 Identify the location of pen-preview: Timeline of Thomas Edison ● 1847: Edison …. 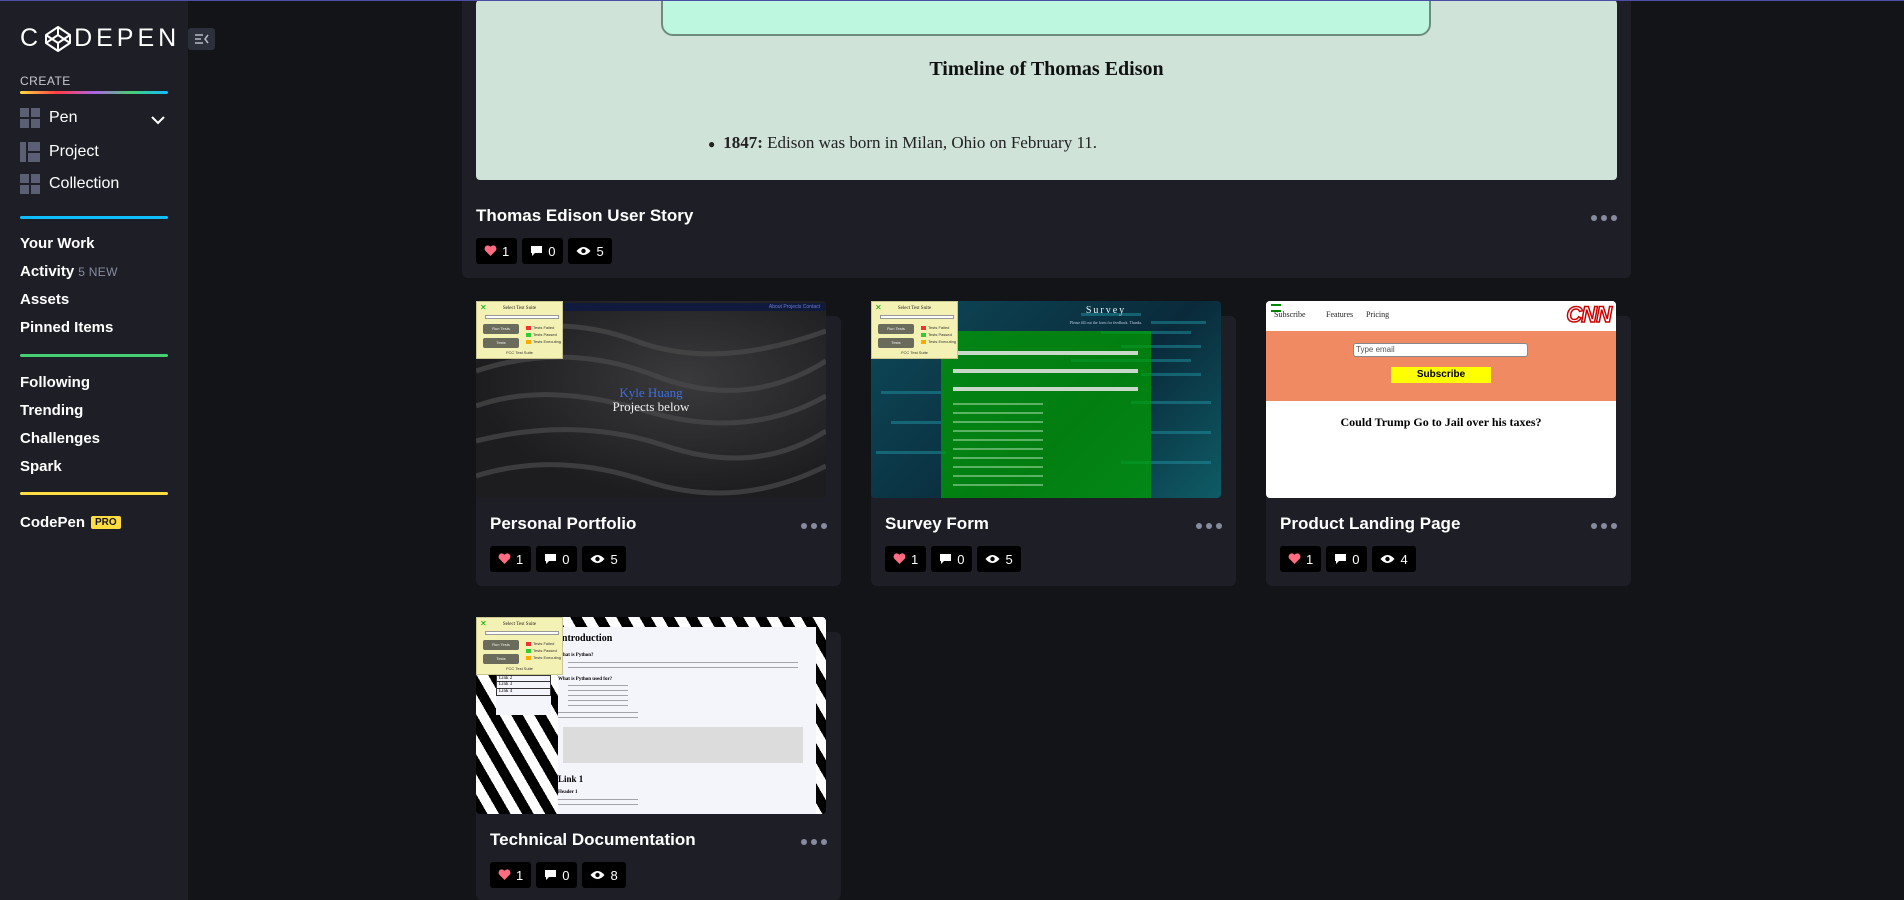
(1046, 90).